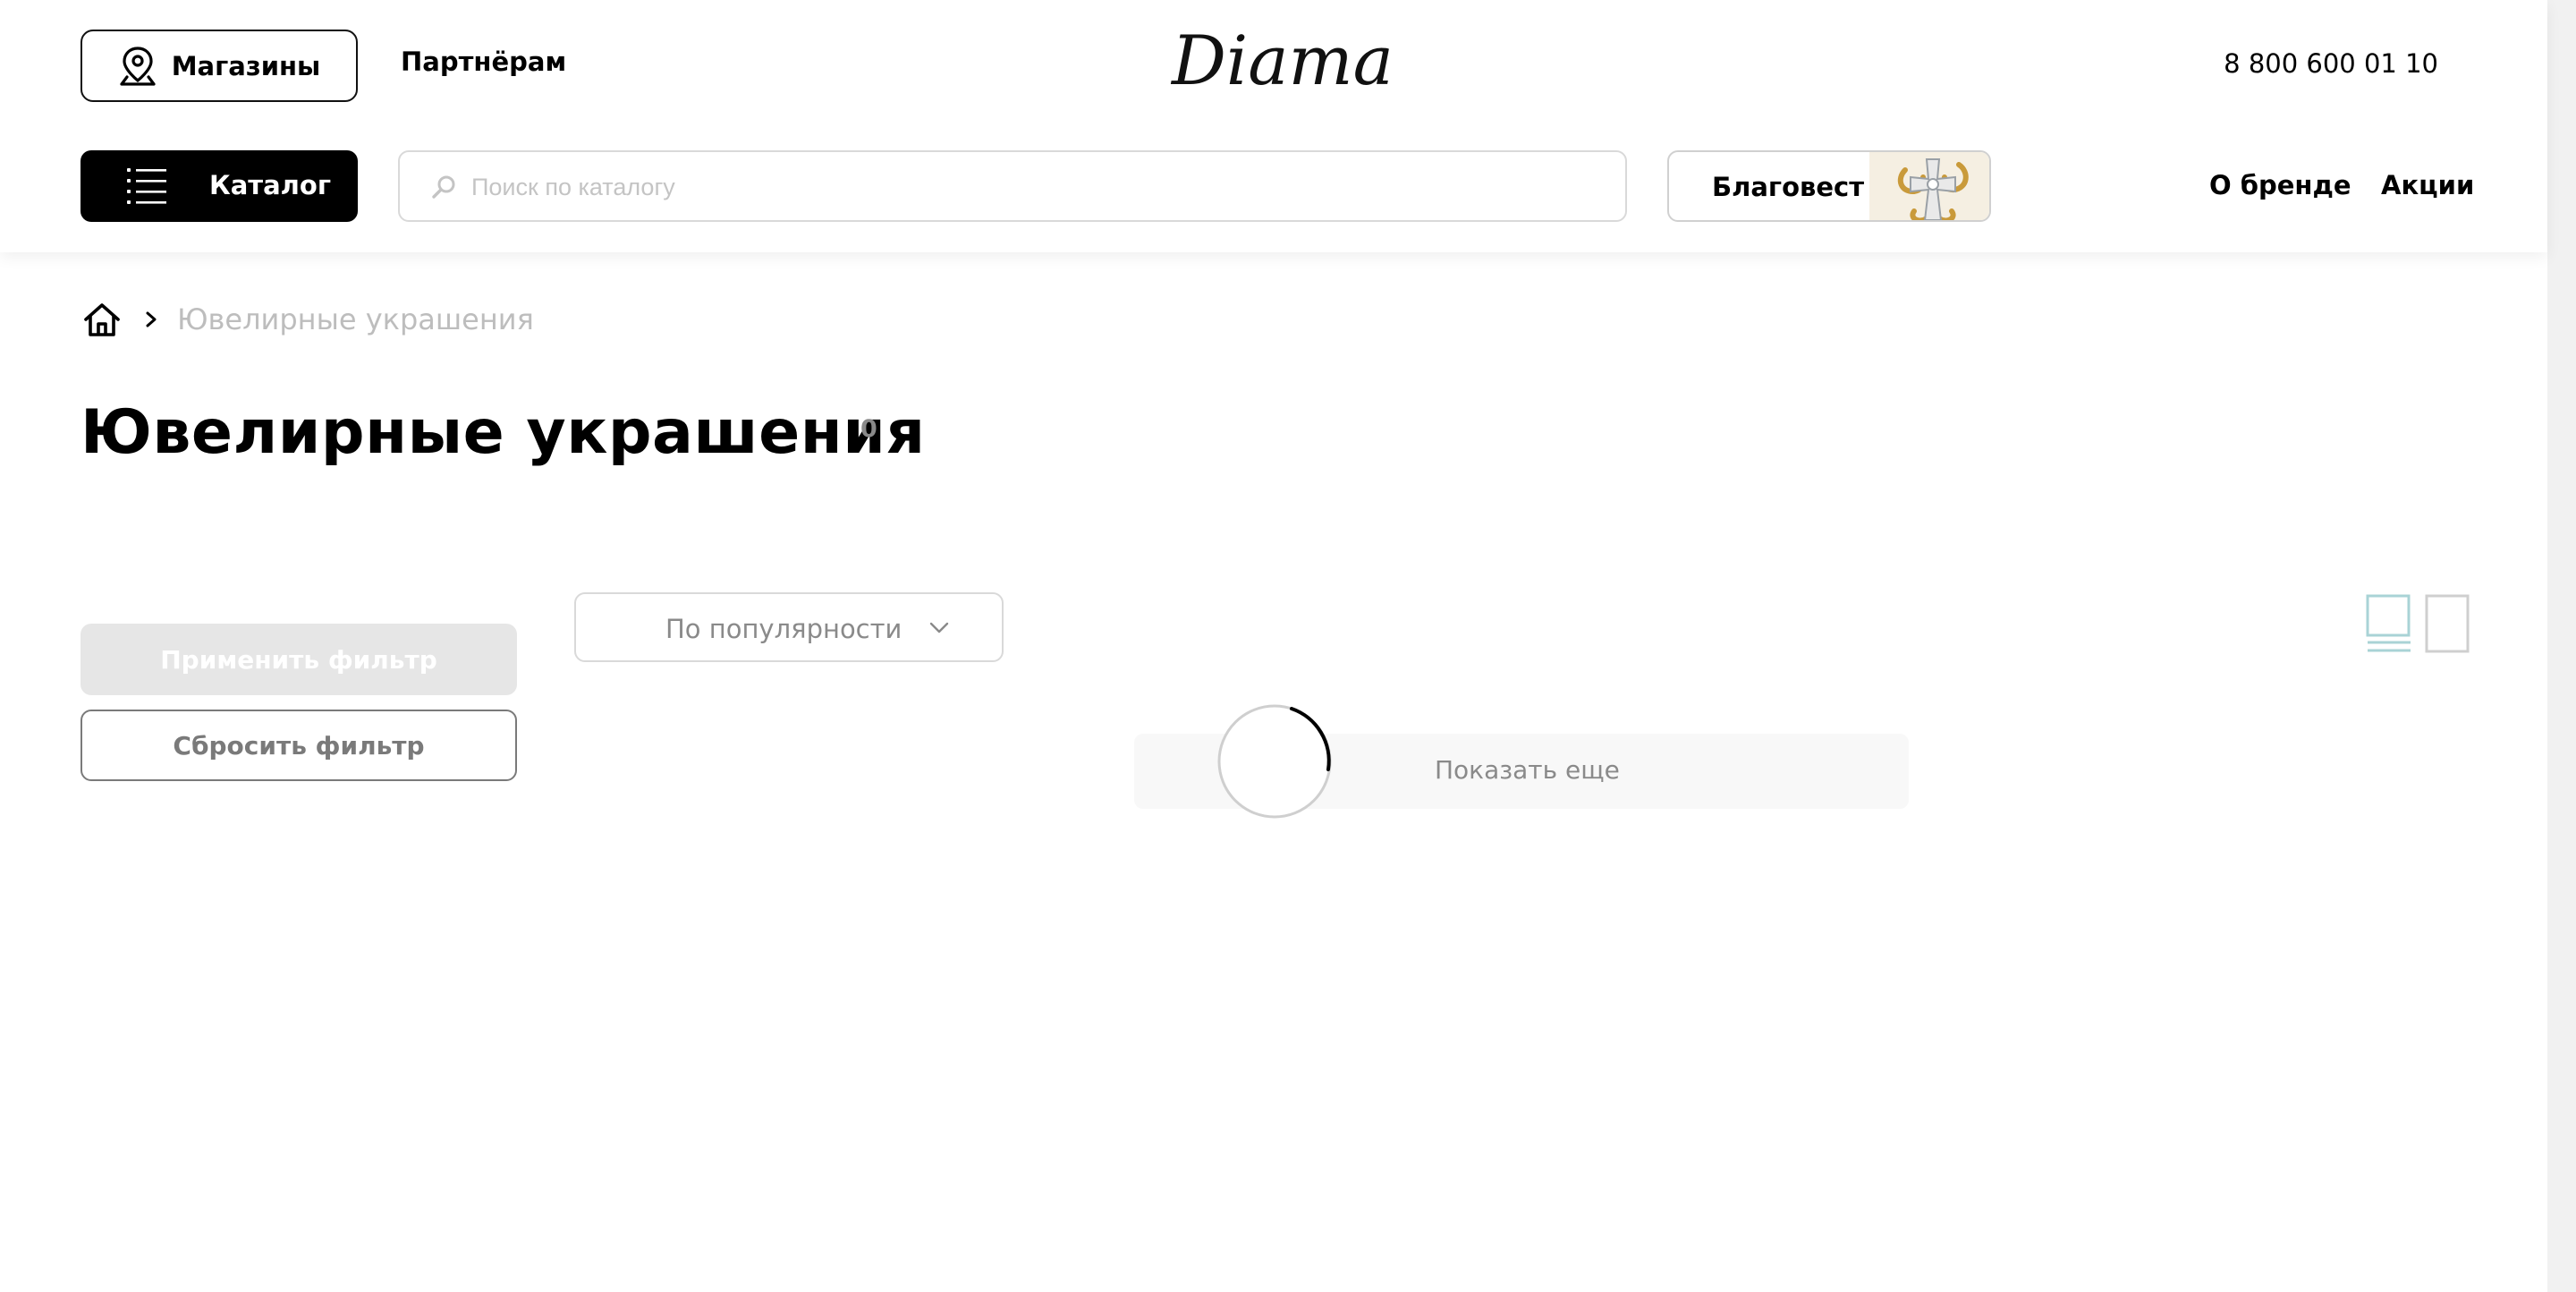  I want to click on chevron-down-icon, so click(939, 627).